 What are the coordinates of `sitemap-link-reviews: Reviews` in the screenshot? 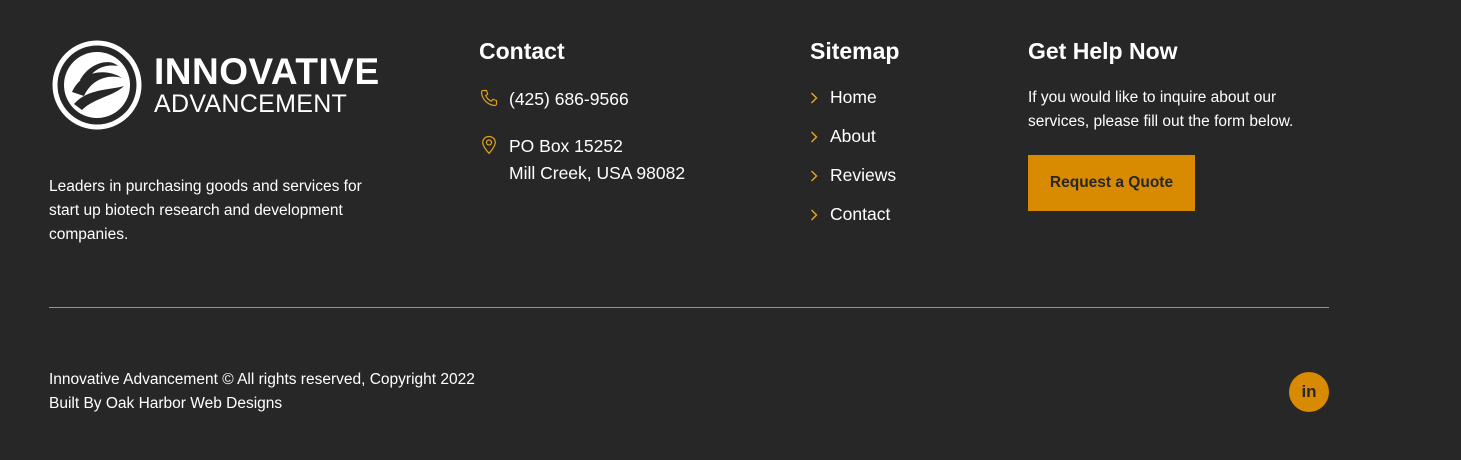 It's located at (863, 175).